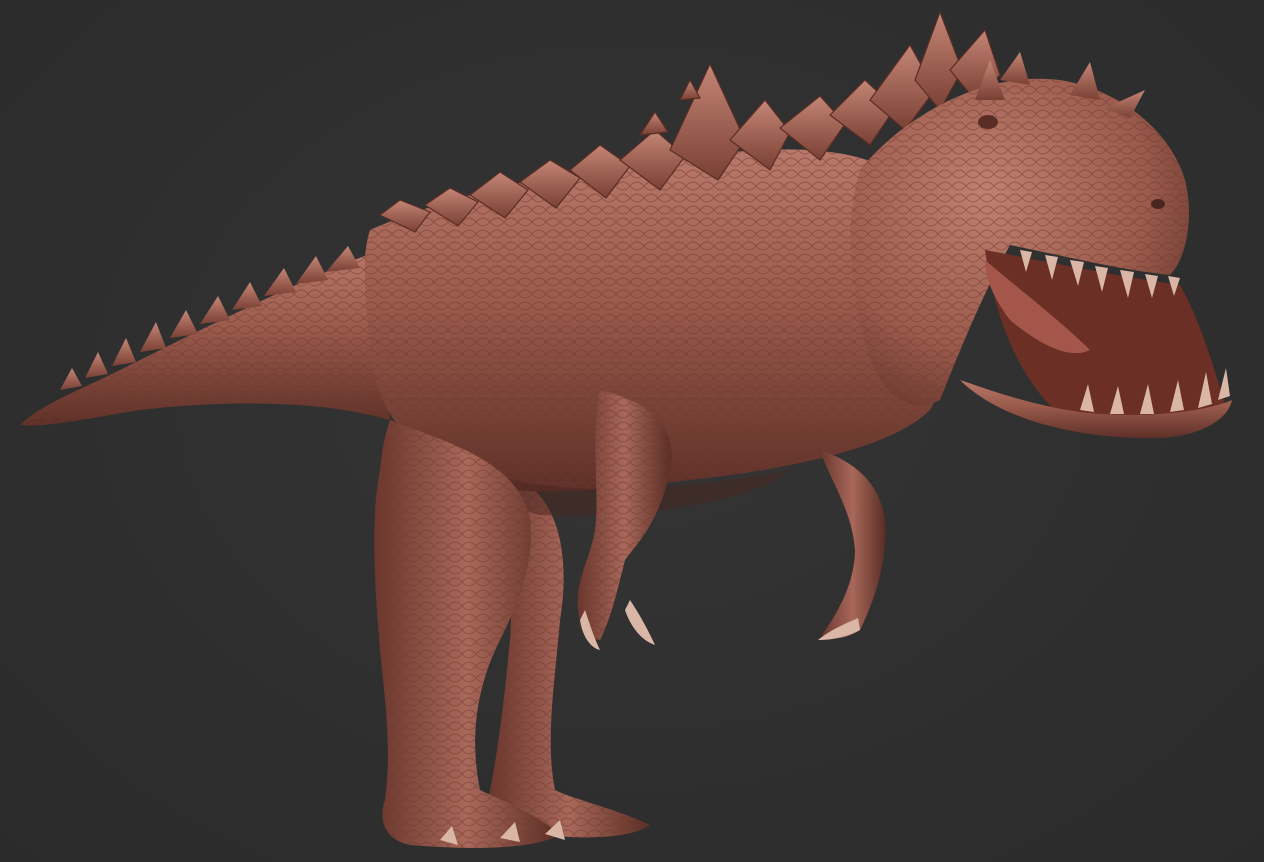  Describe the element at coordinates (988, 122) in the screenshot. I see `eye` at that location.